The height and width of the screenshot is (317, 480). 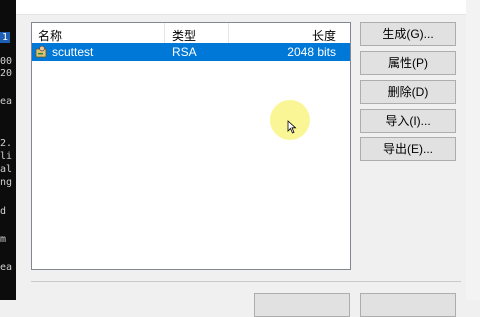 I want to click on list-item: scuttest RSA 2048 bits, so click(x=191, y=52).